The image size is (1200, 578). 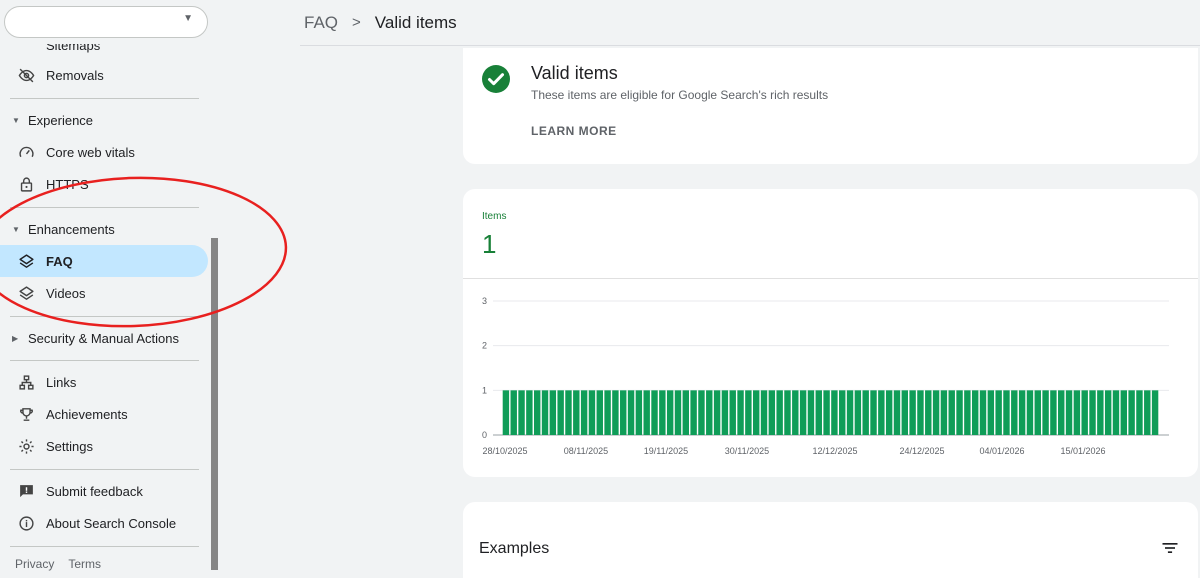 What do you see at coordinates (104, 120) in the screenshot?
I see `section-experience: ▼ Experience` at bounding box center [104, 120].